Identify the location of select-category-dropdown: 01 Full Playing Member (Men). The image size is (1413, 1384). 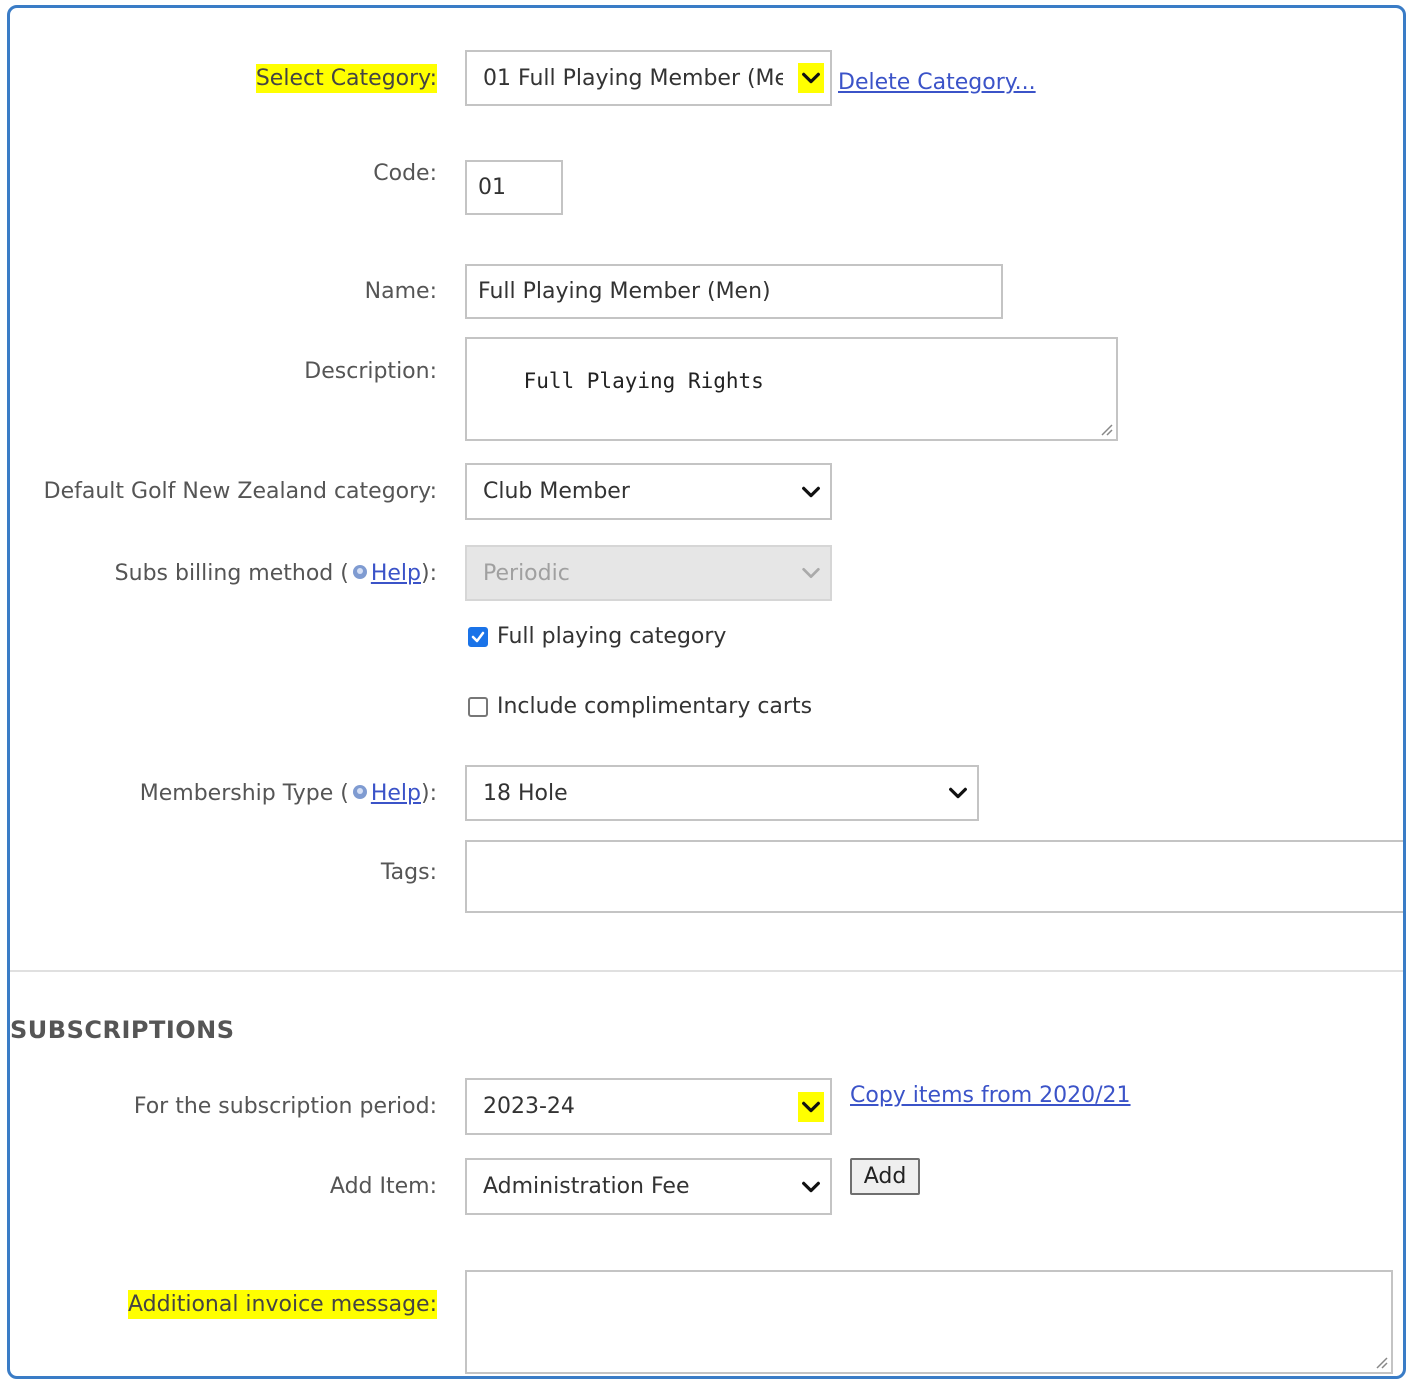
(648, 78).